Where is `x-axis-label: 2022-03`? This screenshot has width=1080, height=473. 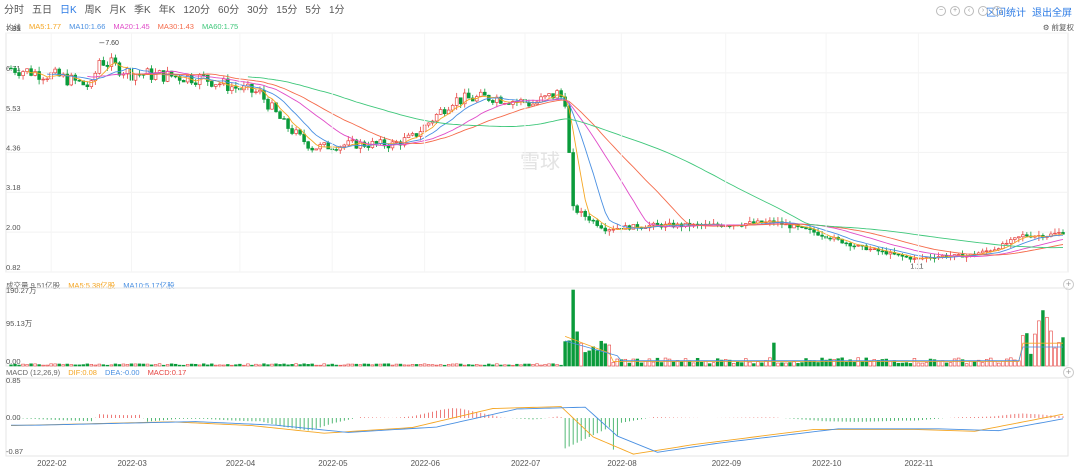
x-axis-label: 2022-03 is located at coordinates (132, 463).